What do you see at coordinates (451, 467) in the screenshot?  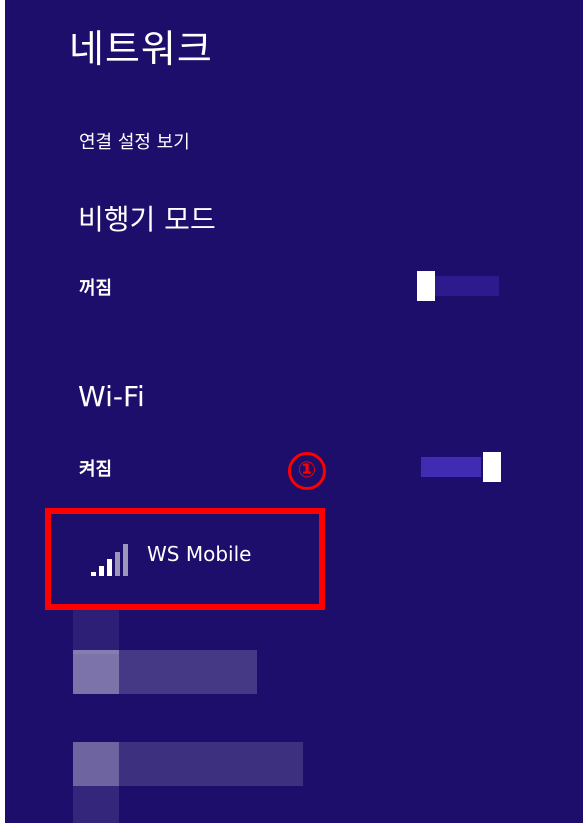 I see `wifi-toggle-track` at bounding box center [451, 467].